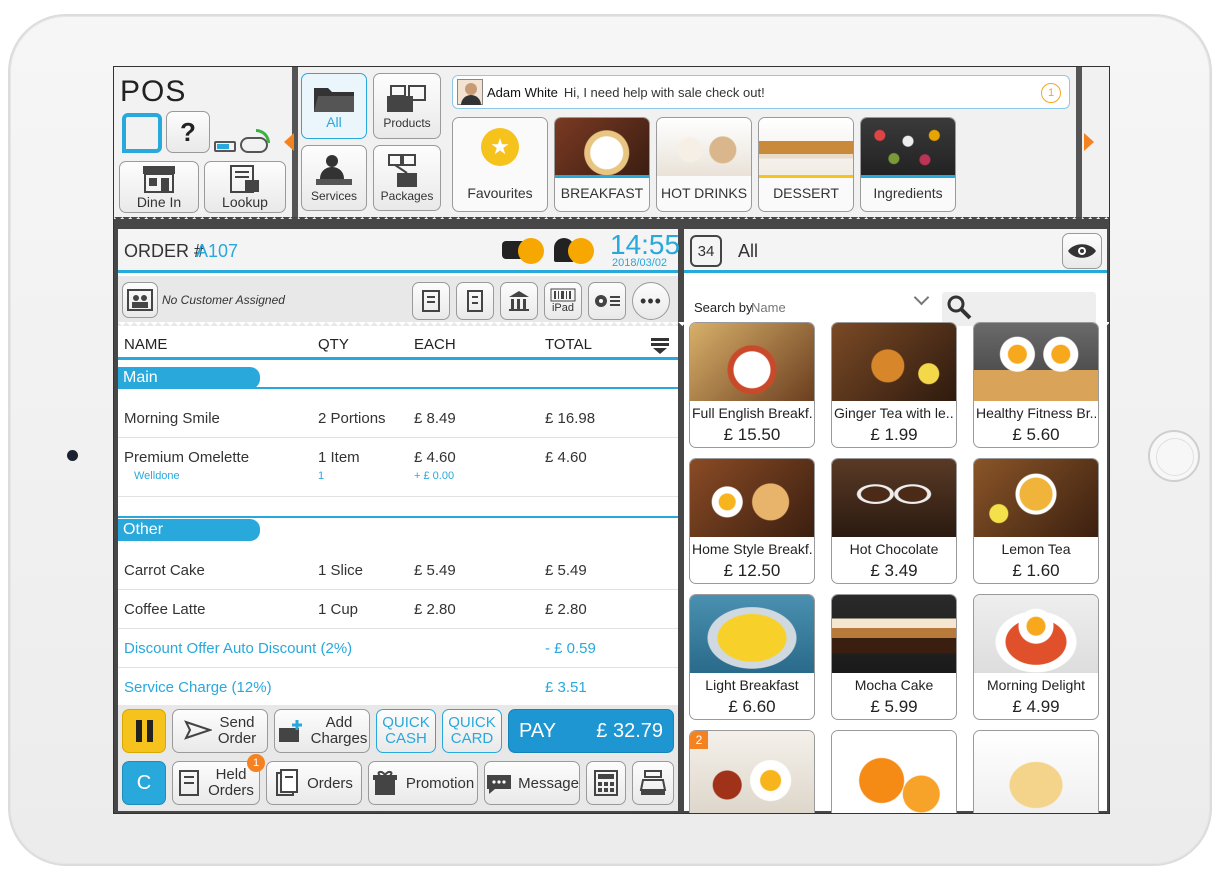 Image resolution: width=1220 pixels, height=882 pixels. I want to click on orders-icon, so click(287, 782).